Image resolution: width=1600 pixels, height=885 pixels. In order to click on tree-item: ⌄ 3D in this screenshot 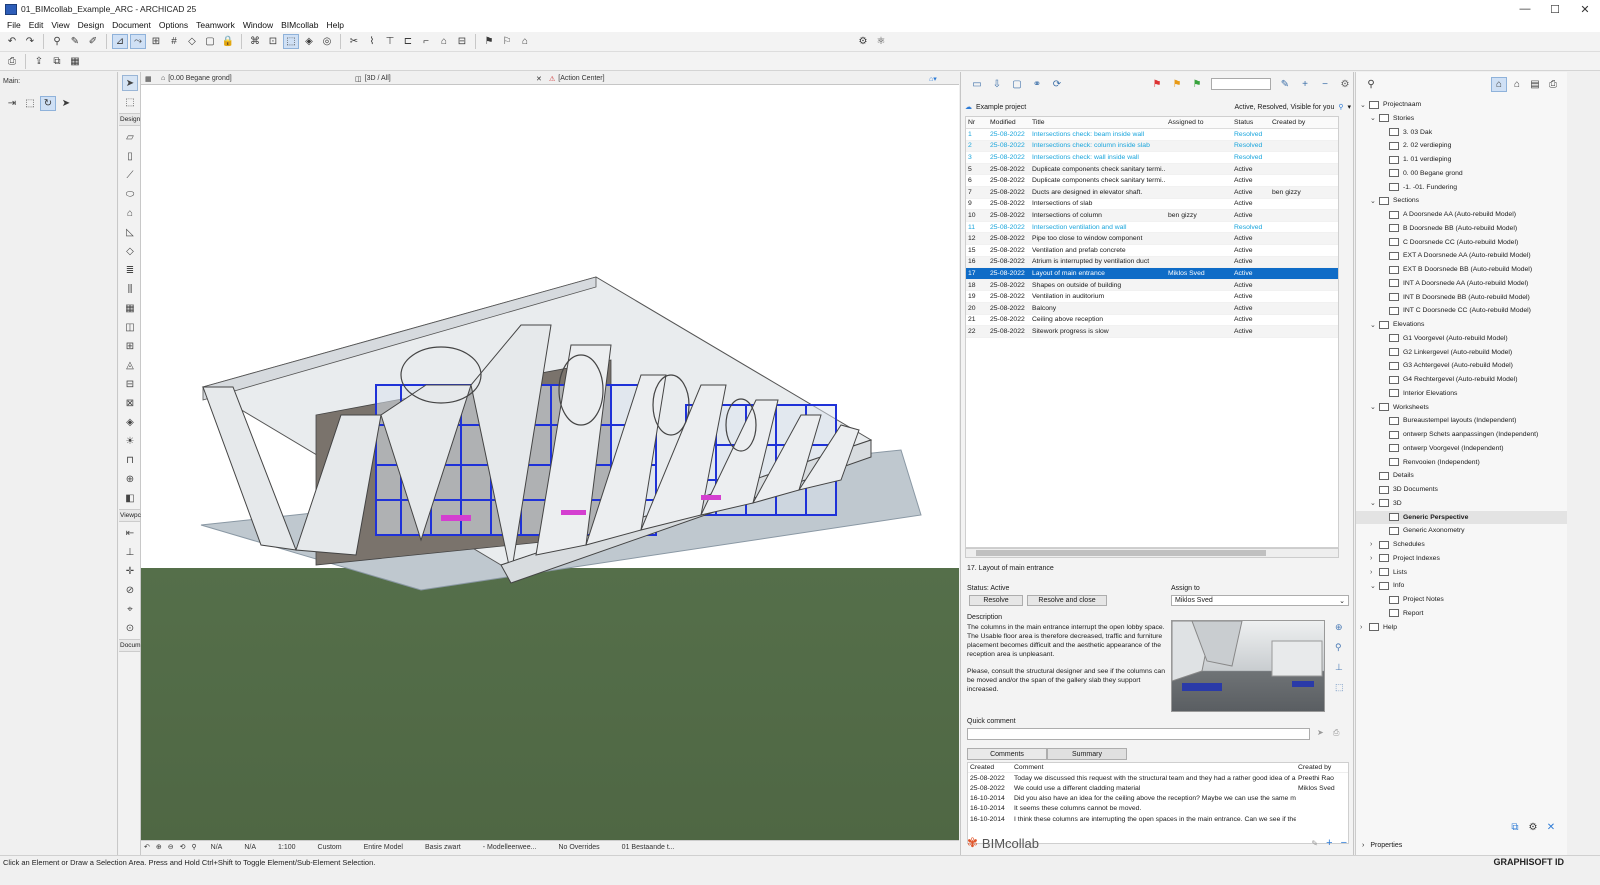, I will do `click(1462, 503)`.